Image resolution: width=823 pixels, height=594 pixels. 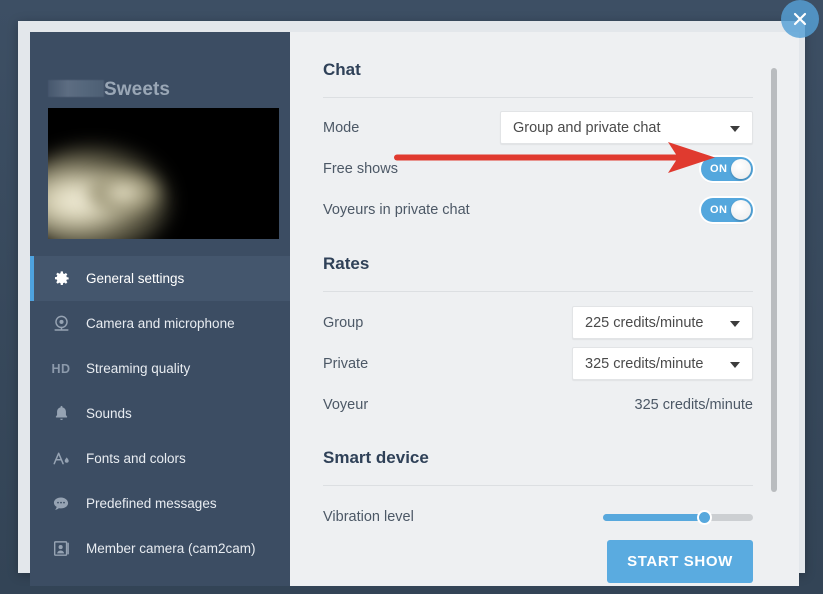 What do you see at coordinates (138, 368) in the screenshot?
I see `sidebar-item-label: Streaming quality` at bounding box center [138, 368].